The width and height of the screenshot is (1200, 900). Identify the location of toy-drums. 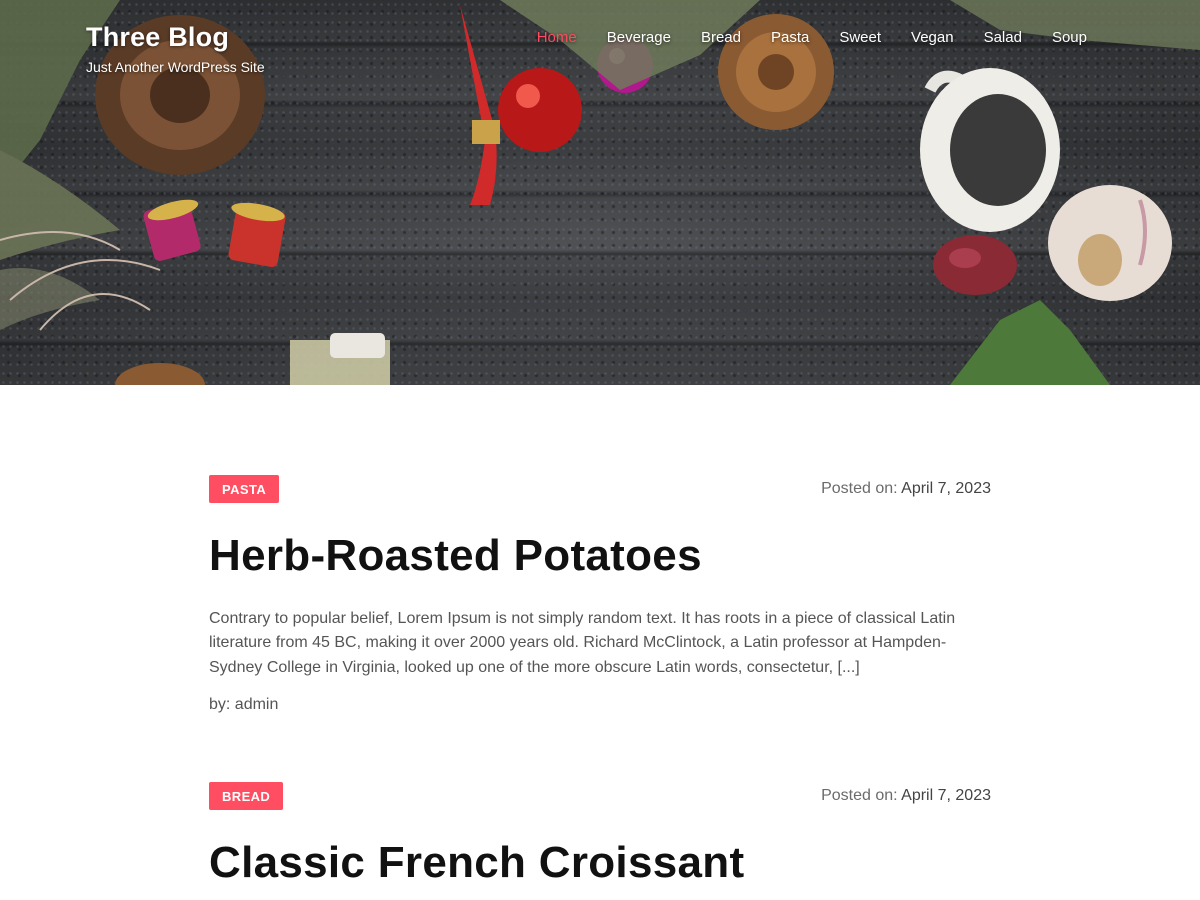
(214, 233).